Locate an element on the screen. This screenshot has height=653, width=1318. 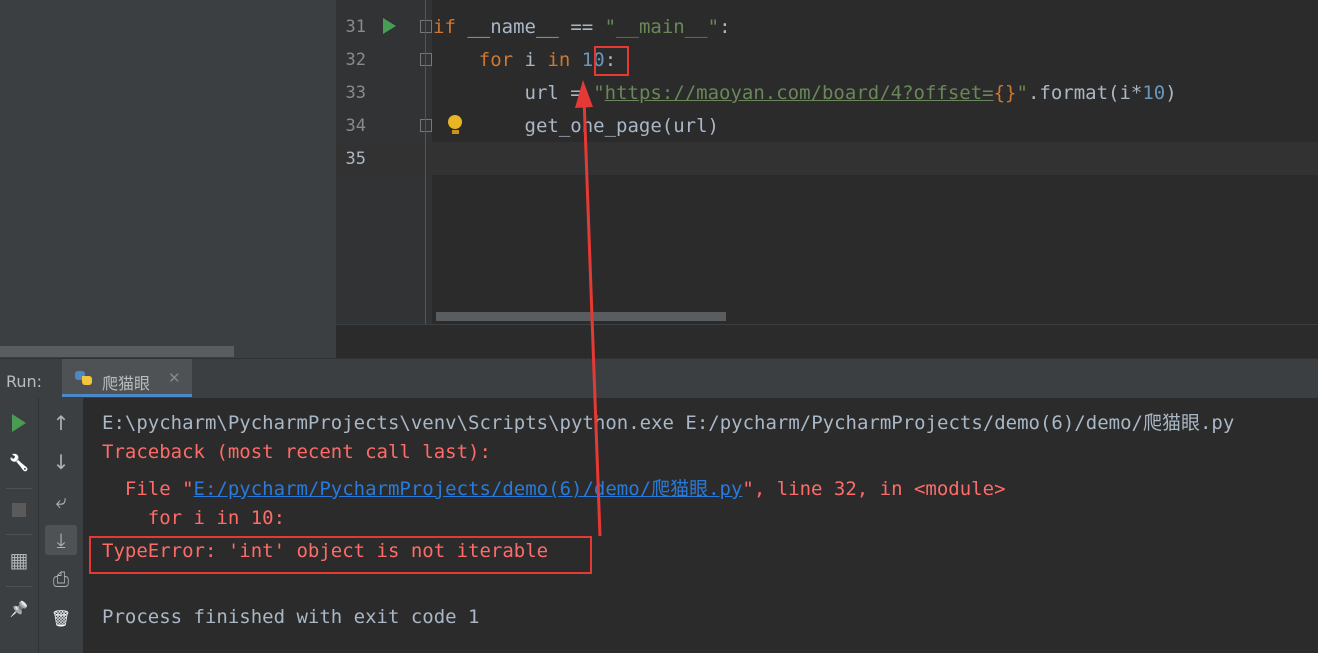
clear-all-button: 🗑 is located at coordinates (61, 618).